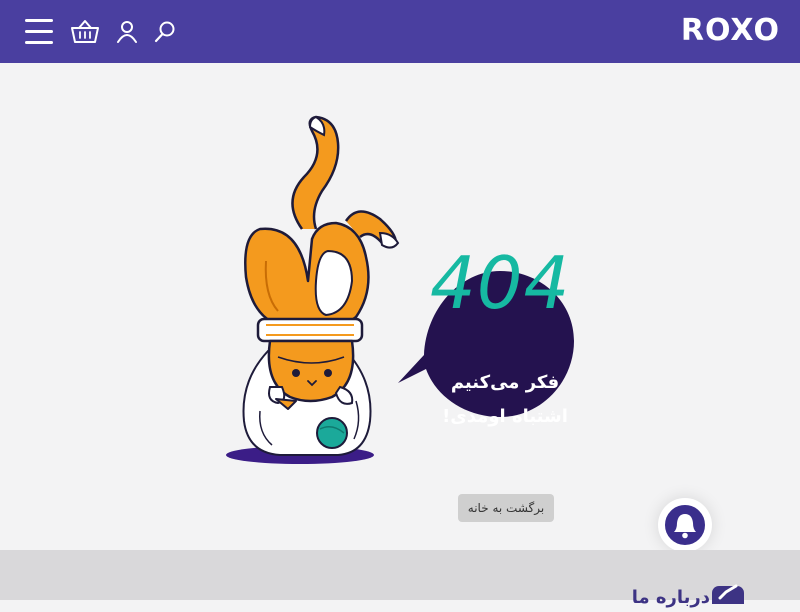 This screenshot has width=800, height=612. I want to click on bell-icon, so click(685, 526).